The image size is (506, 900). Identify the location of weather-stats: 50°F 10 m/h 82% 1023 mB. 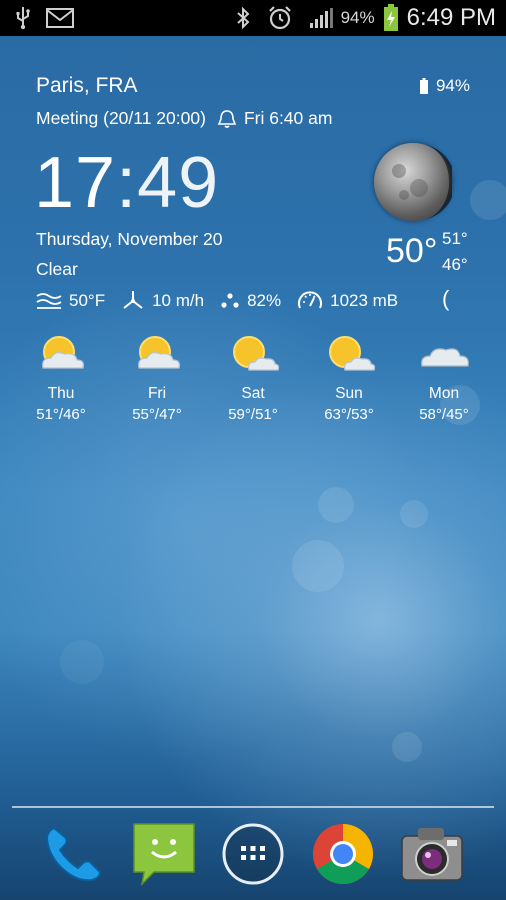
(225, 301).